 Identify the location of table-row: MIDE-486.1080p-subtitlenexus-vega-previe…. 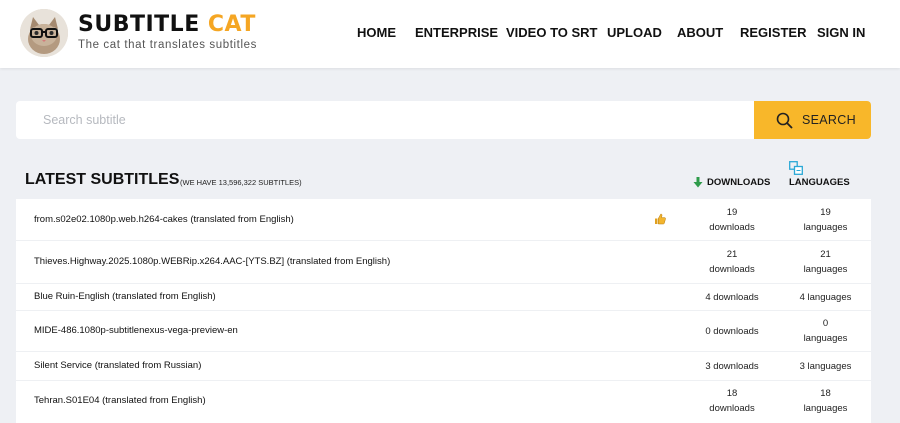
(443, 331).